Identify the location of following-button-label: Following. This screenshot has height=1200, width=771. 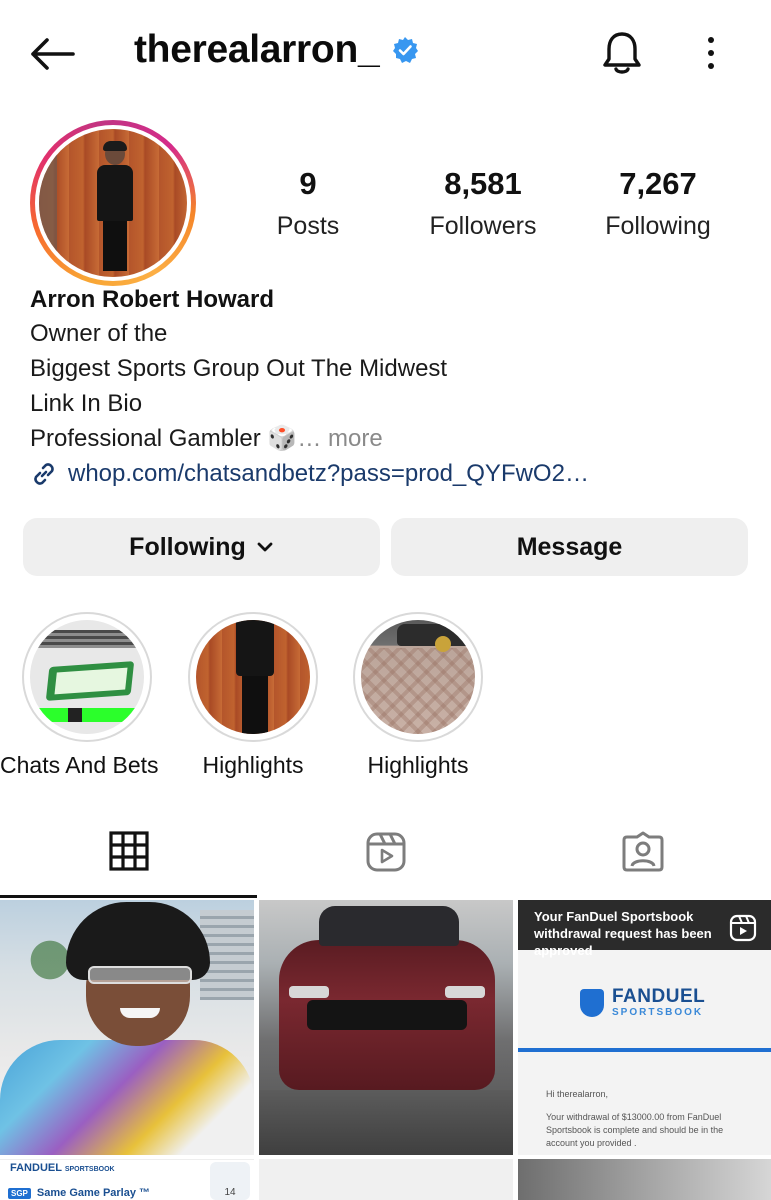
(187, 546).